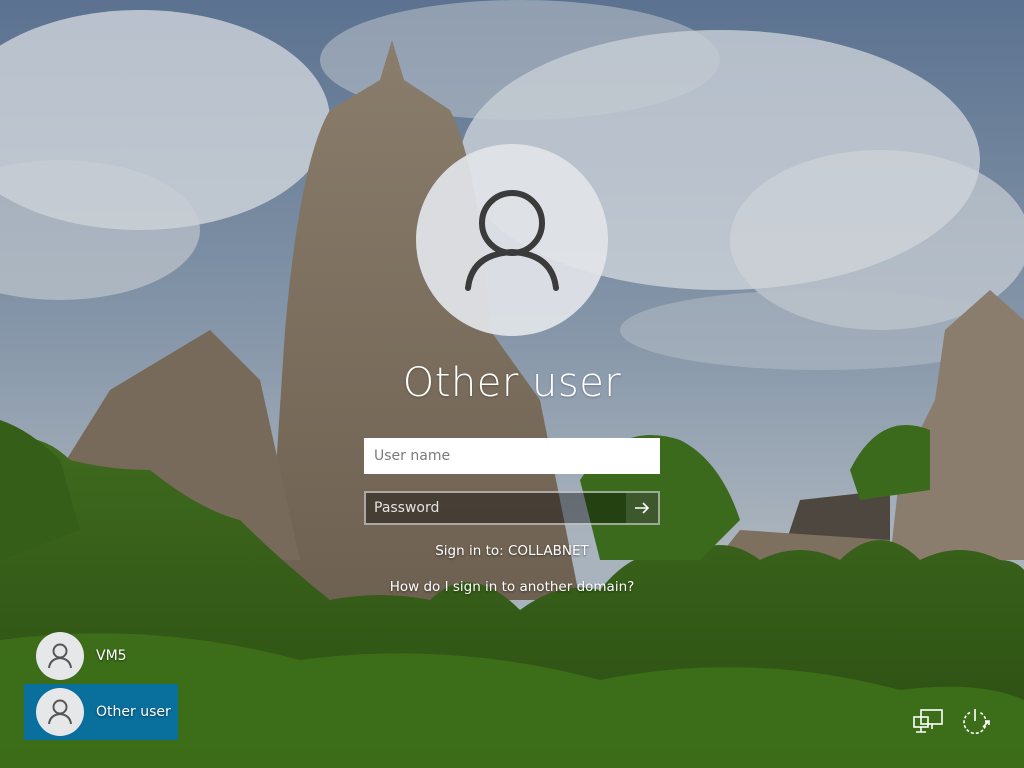 The height and width of the screenshot is (768, 1024). I want to click on user-tile-label: VM5, so click(111, 656).